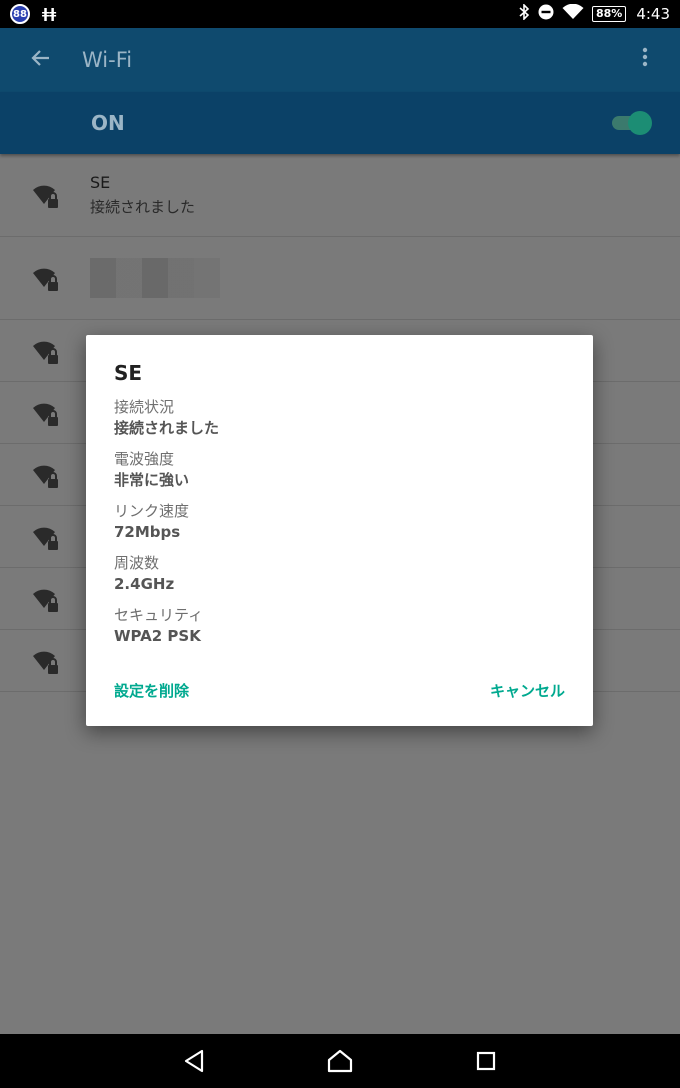 This screenshot has width=680, height=1088. What do you see at coordinates (340, 14) in the screenshot?
I see `status-bar: 88 ǂǂ 88% 4:43` at bounding box center [340, 14].